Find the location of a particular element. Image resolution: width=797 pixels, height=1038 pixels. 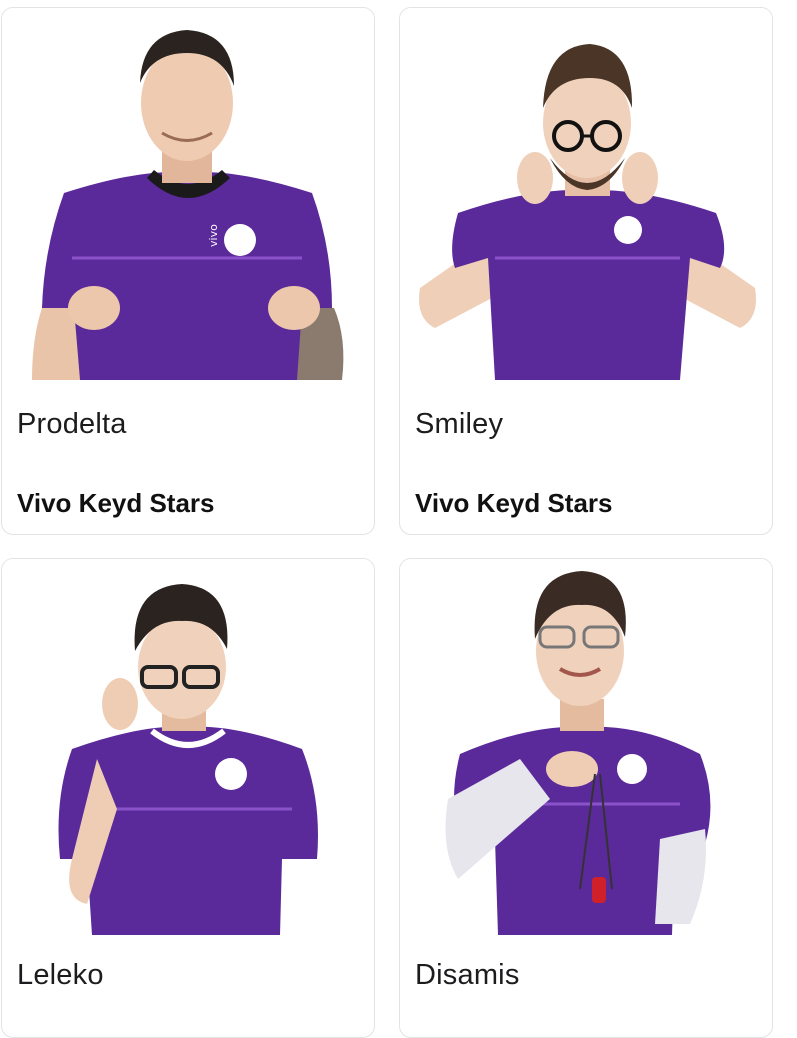

player-name: Prodelta is located at coordinates (72, 424).